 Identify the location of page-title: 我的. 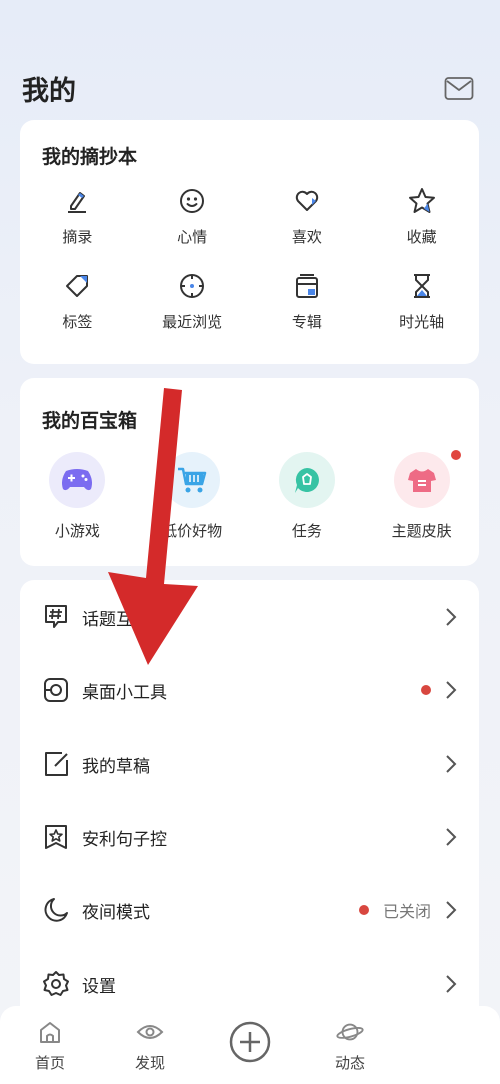
(49, 91).